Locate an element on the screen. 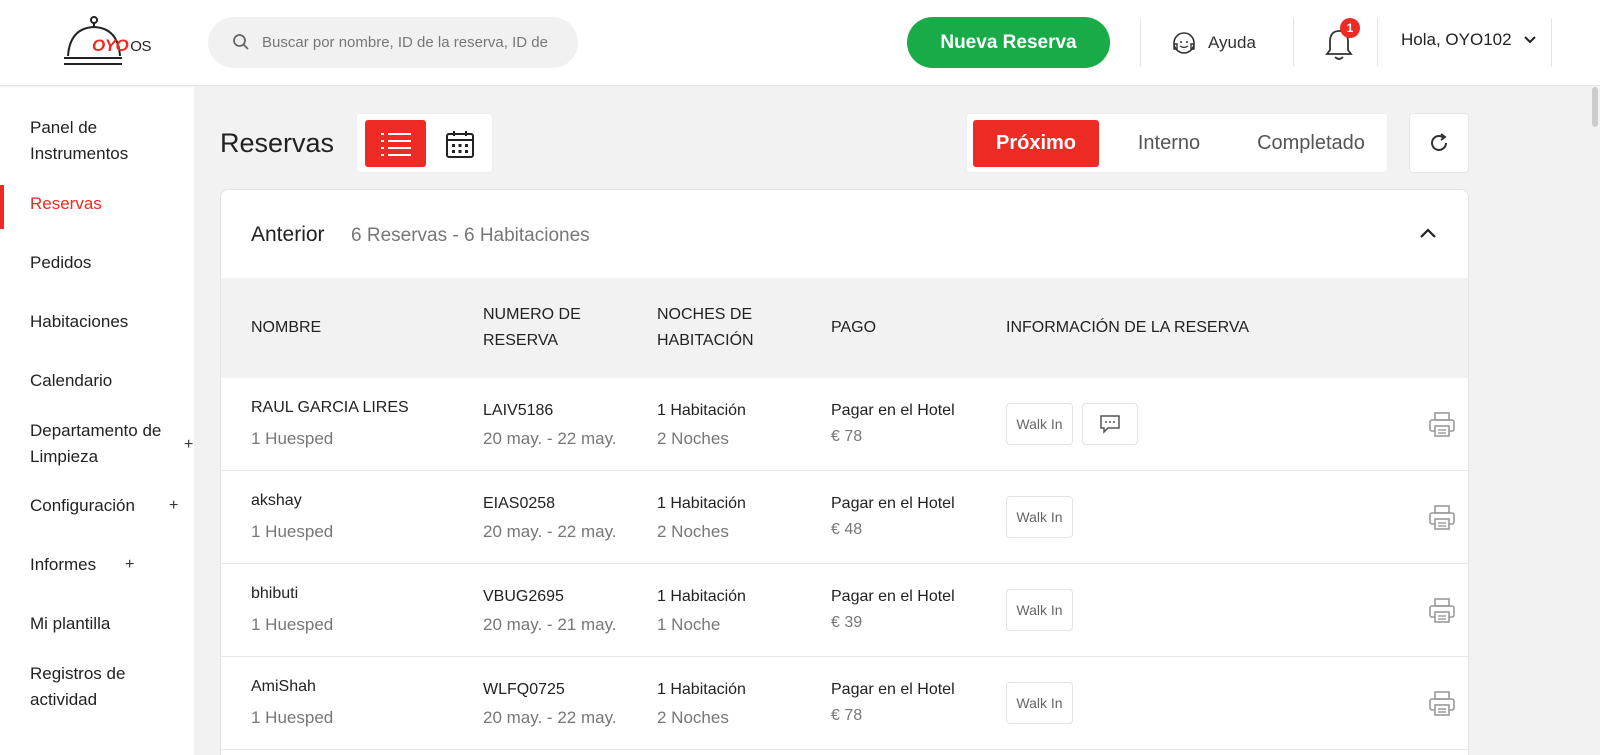  search-box is located at coordinates (393, 42).